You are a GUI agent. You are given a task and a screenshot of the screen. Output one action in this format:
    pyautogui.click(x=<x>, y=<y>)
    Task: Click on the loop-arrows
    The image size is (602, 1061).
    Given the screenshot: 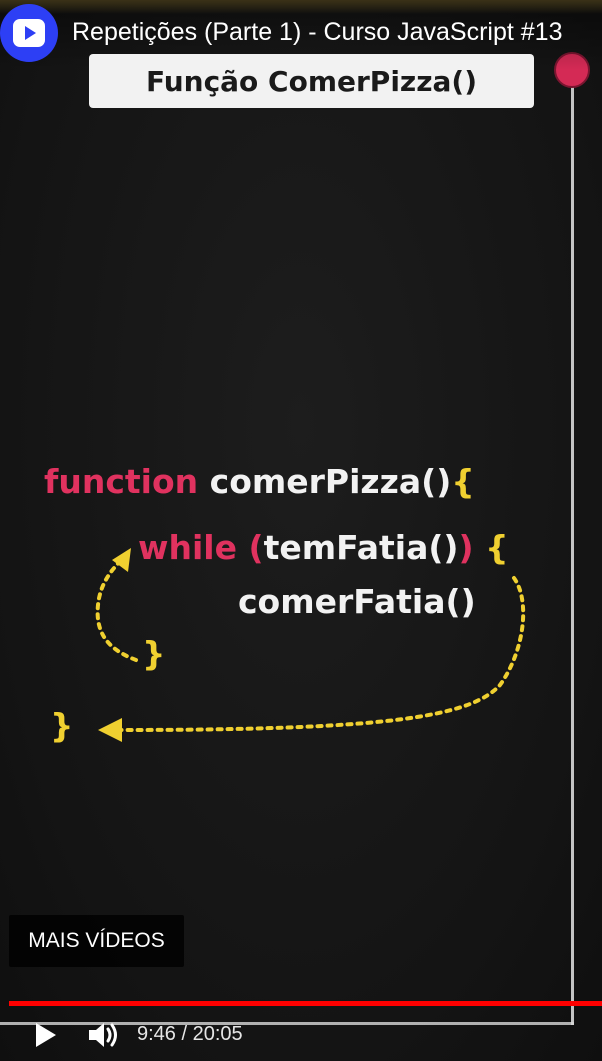 What is the action you would take?
    pyautogui.click(x=310, y=645)
    